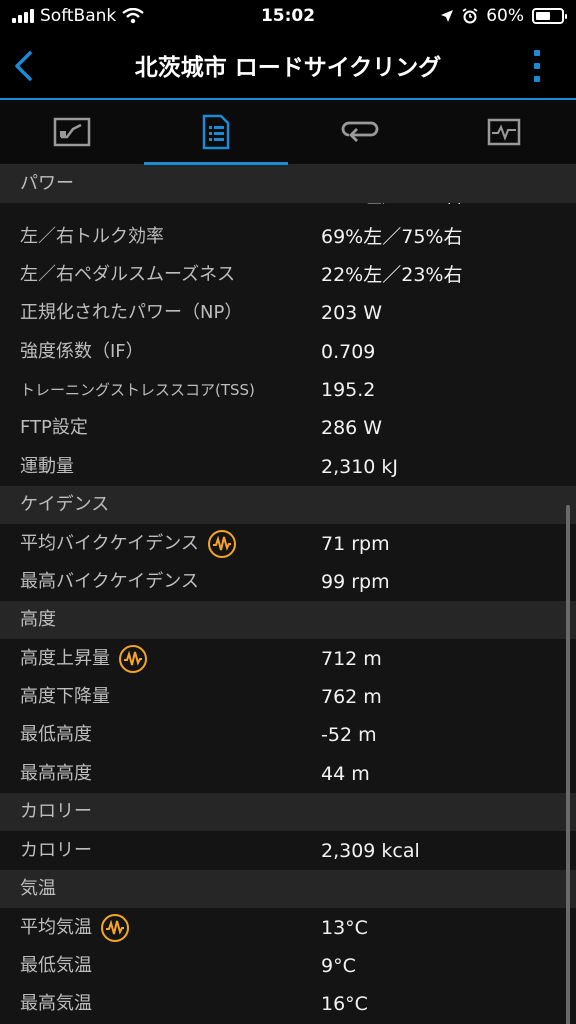 The height and width of the screenshot is (1024, 576). What do you see at coordinates (288, 544) in the screenshot?
I see `list-item: 平均バイクケイデンス 71 rpm` at bounding box center [288, 544].